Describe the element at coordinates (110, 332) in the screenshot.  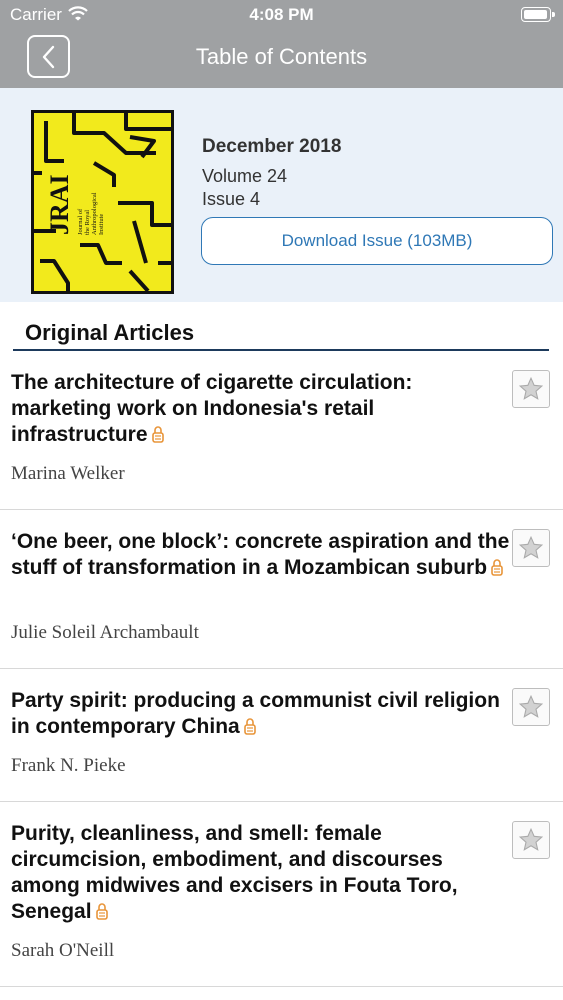
I see `section-title: Original Articles` at that location.